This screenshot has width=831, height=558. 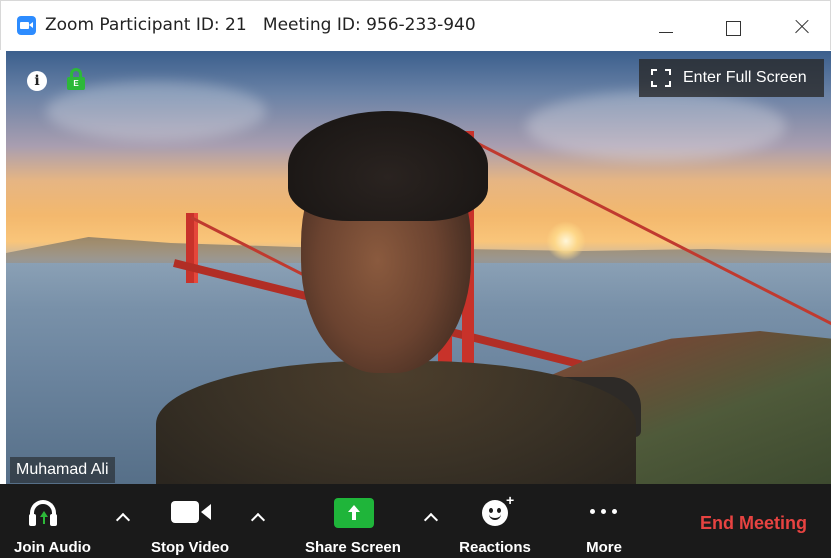 What do you see at coordinates (604, 521) in the screenshot?
I see `more-button: More` at bounding box center [604, 521].